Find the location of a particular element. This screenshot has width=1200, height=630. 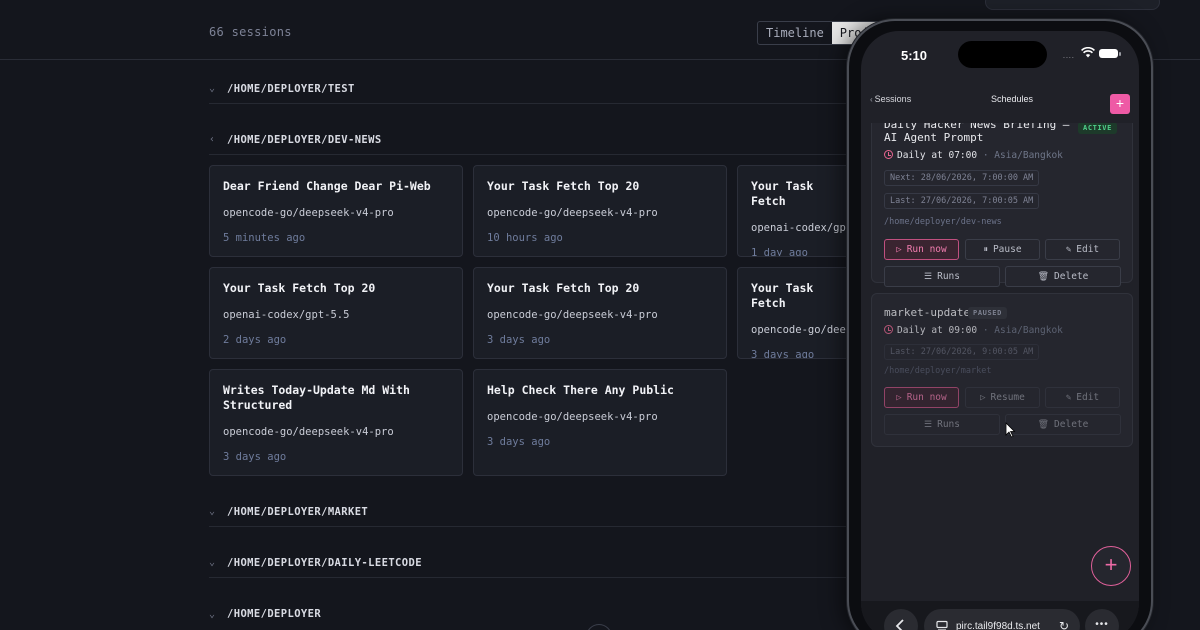

group-header-deployer: ⌄ /HOME/DEPLOYER is located at coordinates (529, 614).